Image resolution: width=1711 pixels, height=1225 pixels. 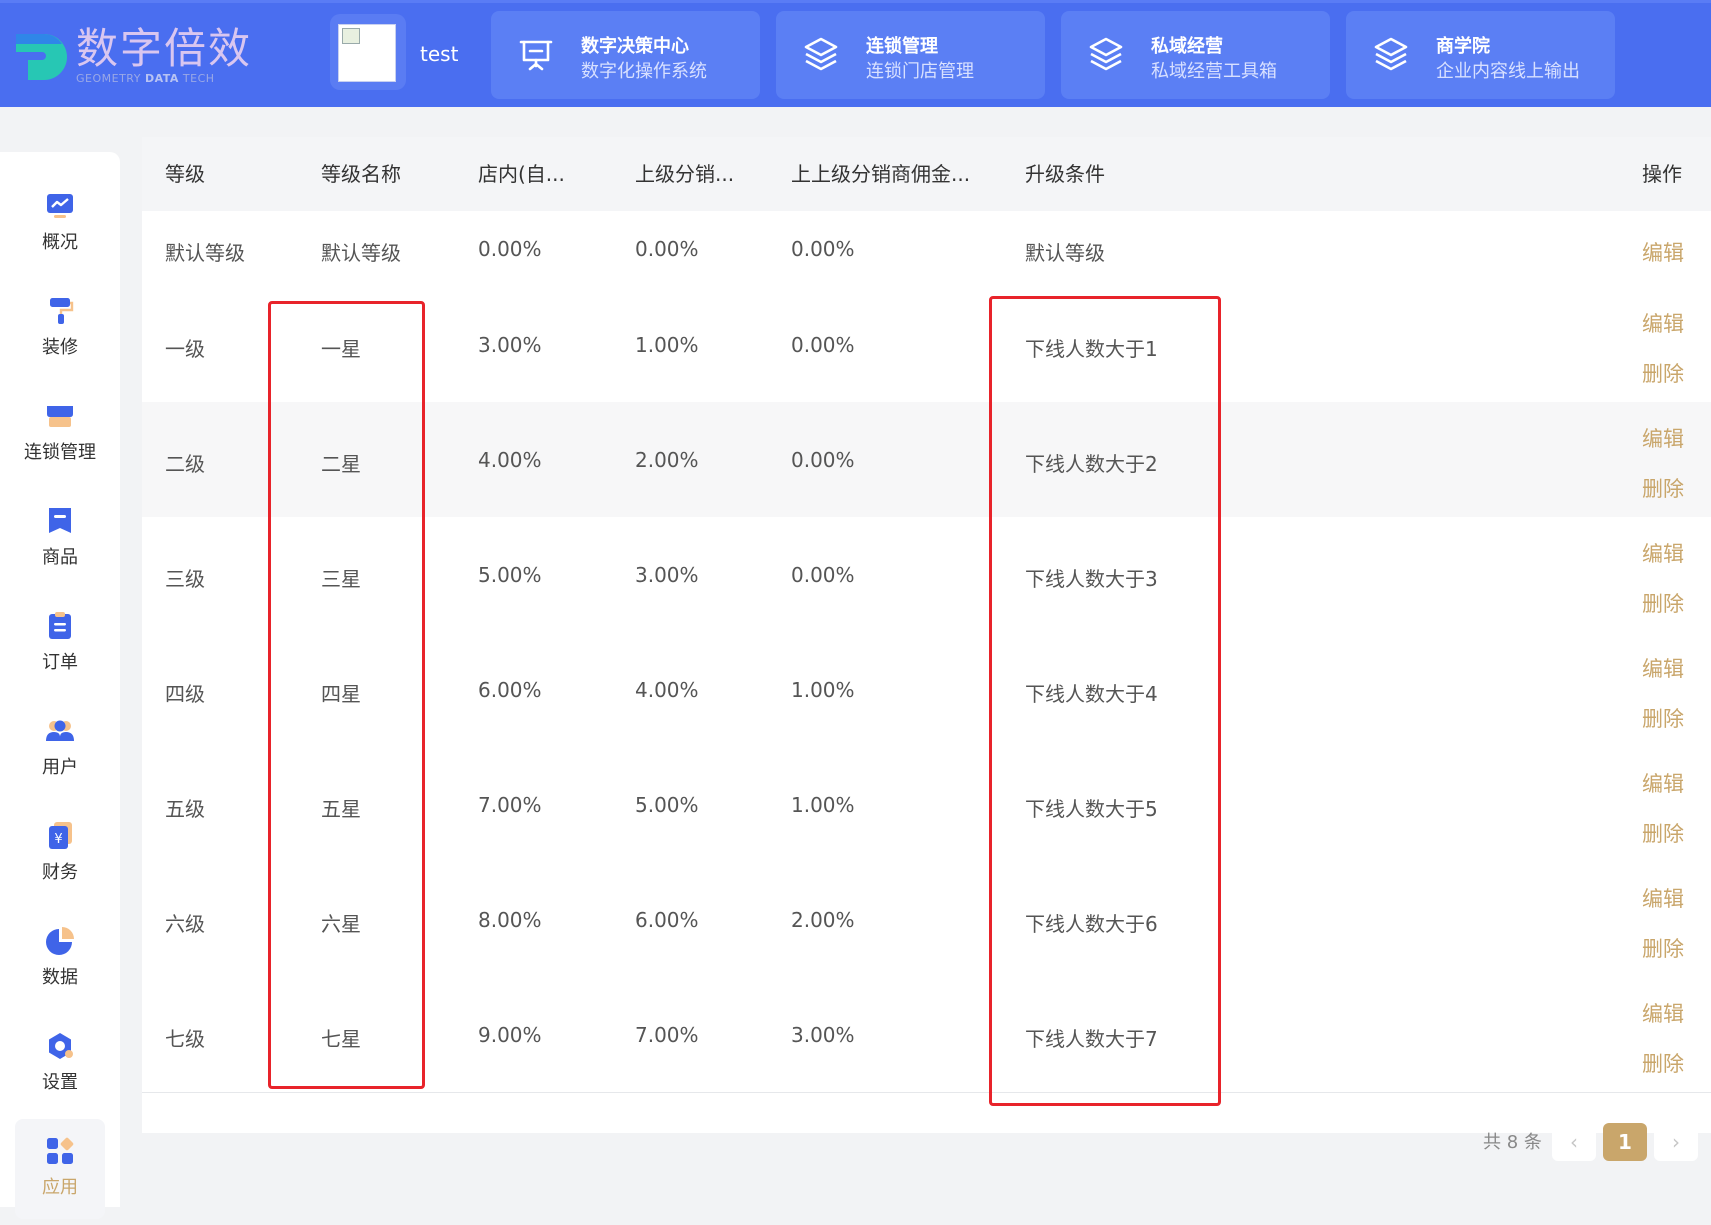 I want to click on cell-level: 四级, so click(x=185, y=693).